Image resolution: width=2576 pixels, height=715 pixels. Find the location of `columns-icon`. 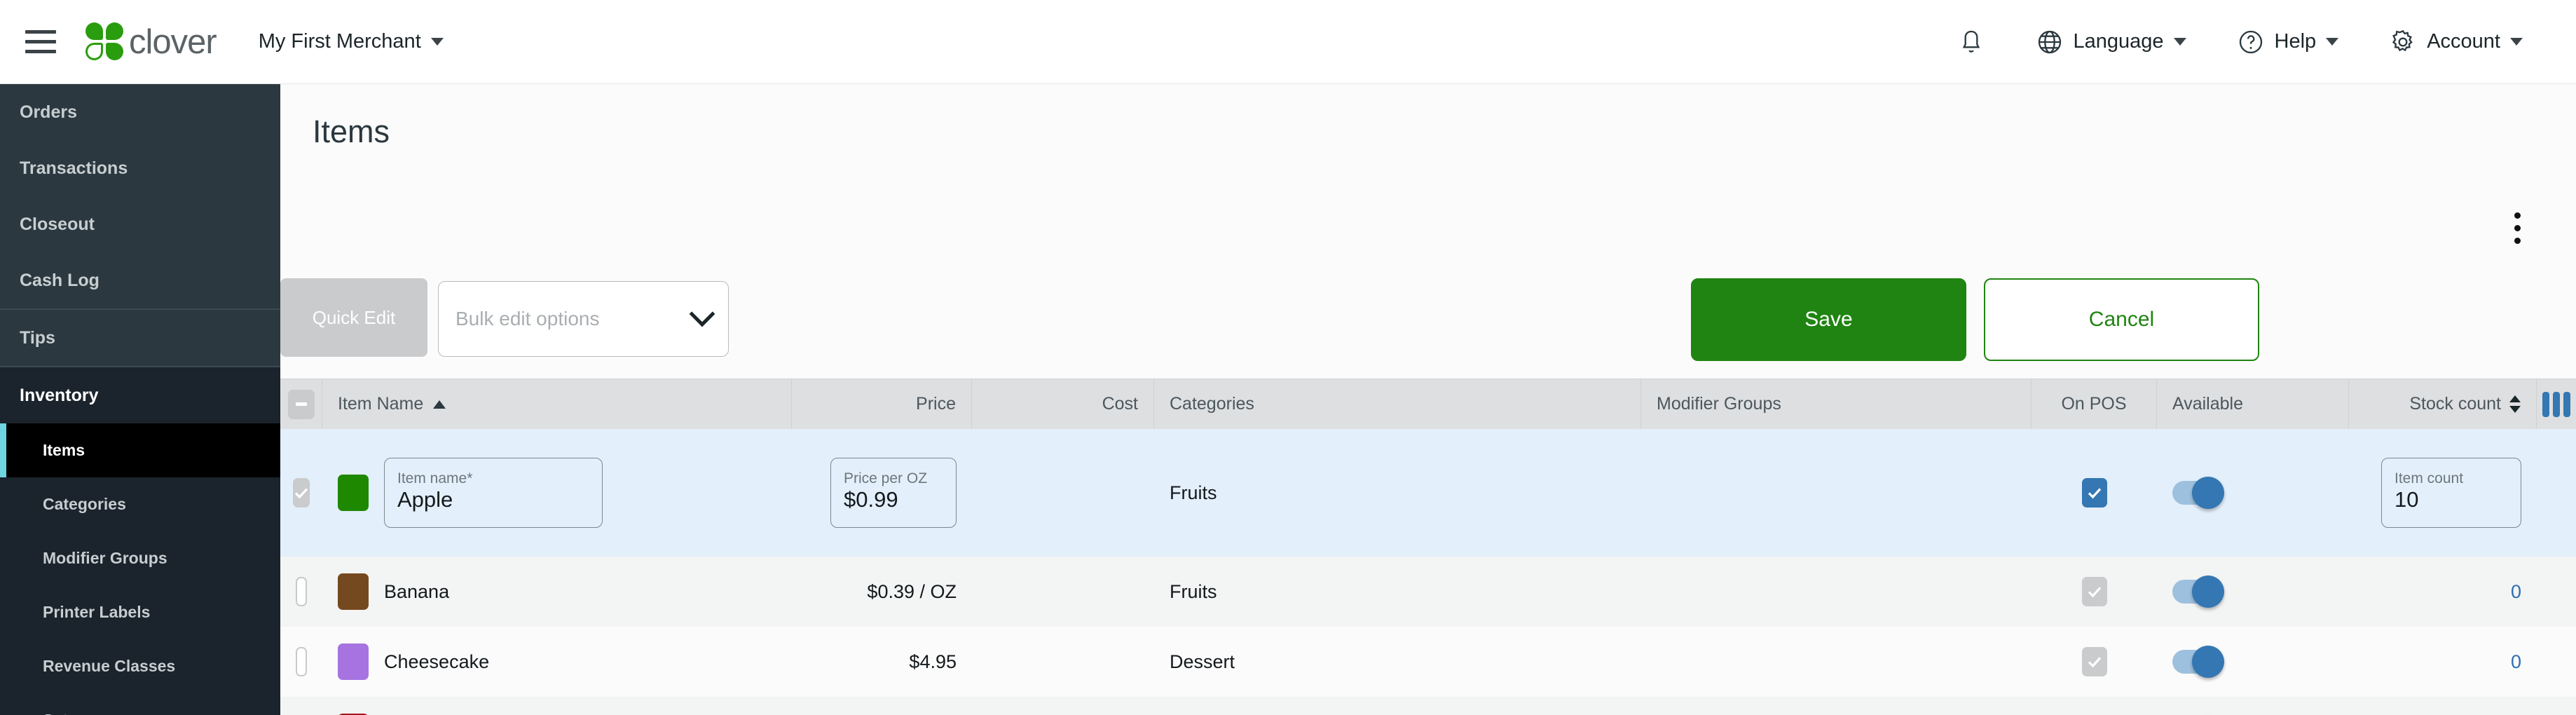

columns-icon is located at coordinates (2556, 404).